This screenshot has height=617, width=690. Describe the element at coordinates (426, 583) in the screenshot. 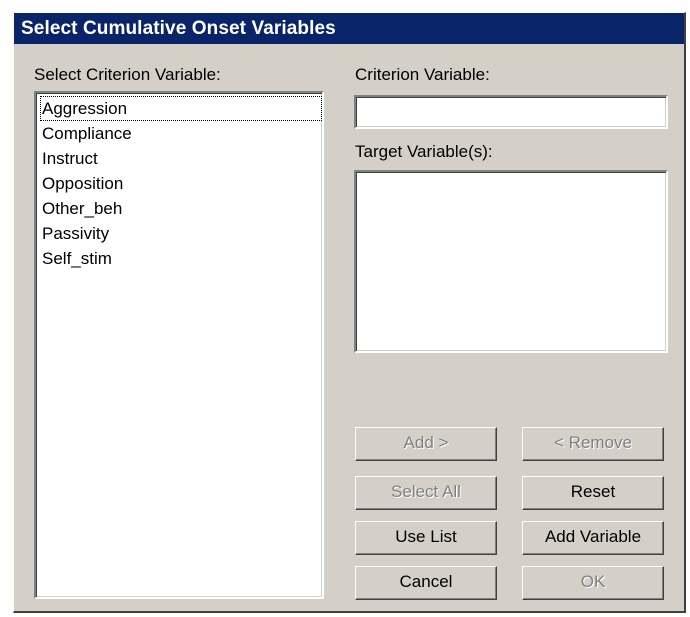

I see `cancel-button: Cancel` at that location.